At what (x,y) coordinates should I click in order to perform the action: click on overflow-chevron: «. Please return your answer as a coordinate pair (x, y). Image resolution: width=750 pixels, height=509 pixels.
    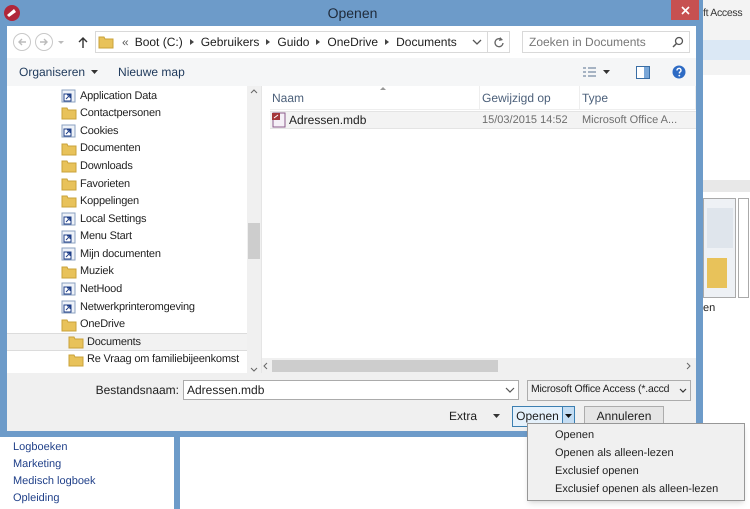
    Looking at the image, I should click on (125, 42).